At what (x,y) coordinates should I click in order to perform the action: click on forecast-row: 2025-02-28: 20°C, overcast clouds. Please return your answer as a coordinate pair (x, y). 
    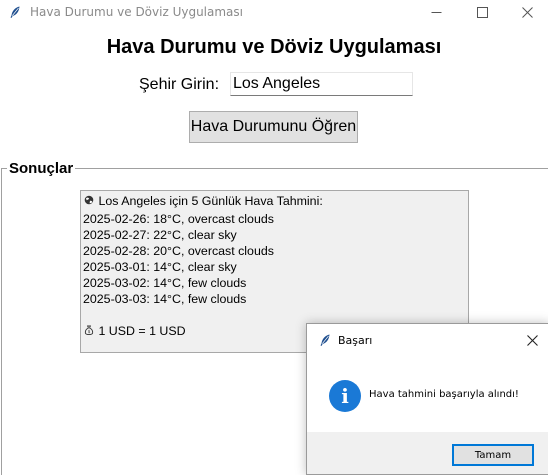
    Looking at the image, I should click on (178, 251).